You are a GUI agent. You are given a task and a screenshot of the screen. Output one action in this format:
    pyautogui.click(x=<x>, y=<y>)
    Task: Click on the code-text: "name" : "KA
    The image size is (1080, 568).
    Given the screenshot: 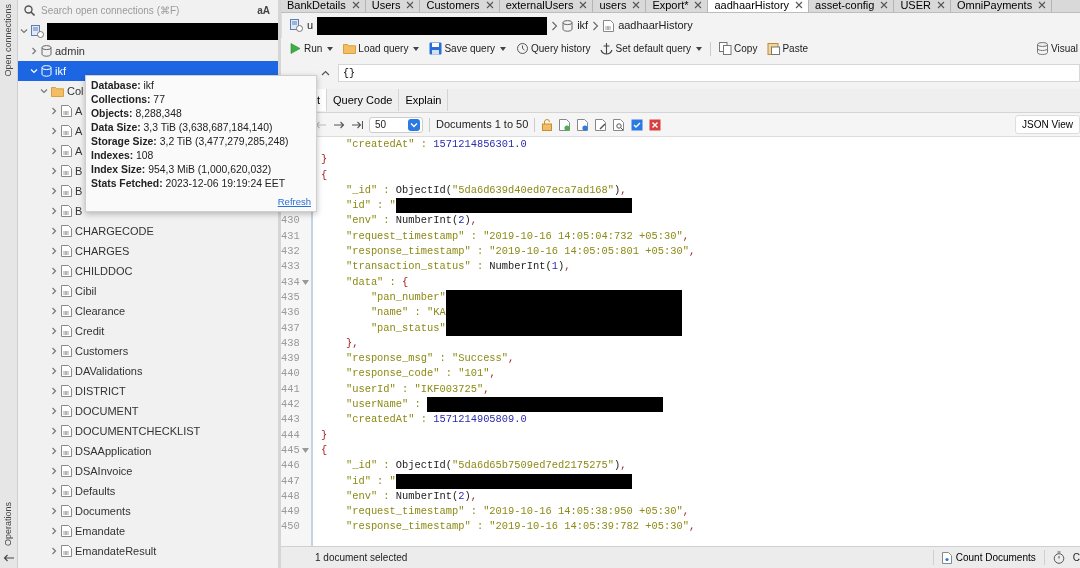 What is the action you would take?
    pyautogui.click(x=407, y=312)
    